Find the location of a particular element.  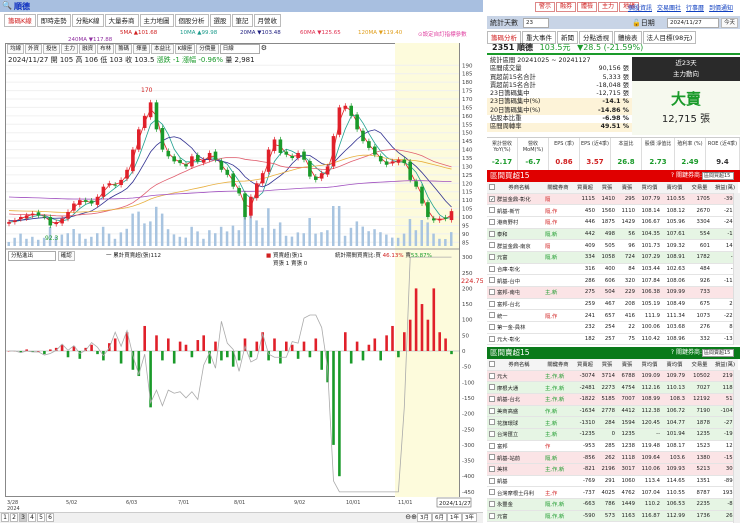

period-select: 日線 is located at coordinates (239, 49).